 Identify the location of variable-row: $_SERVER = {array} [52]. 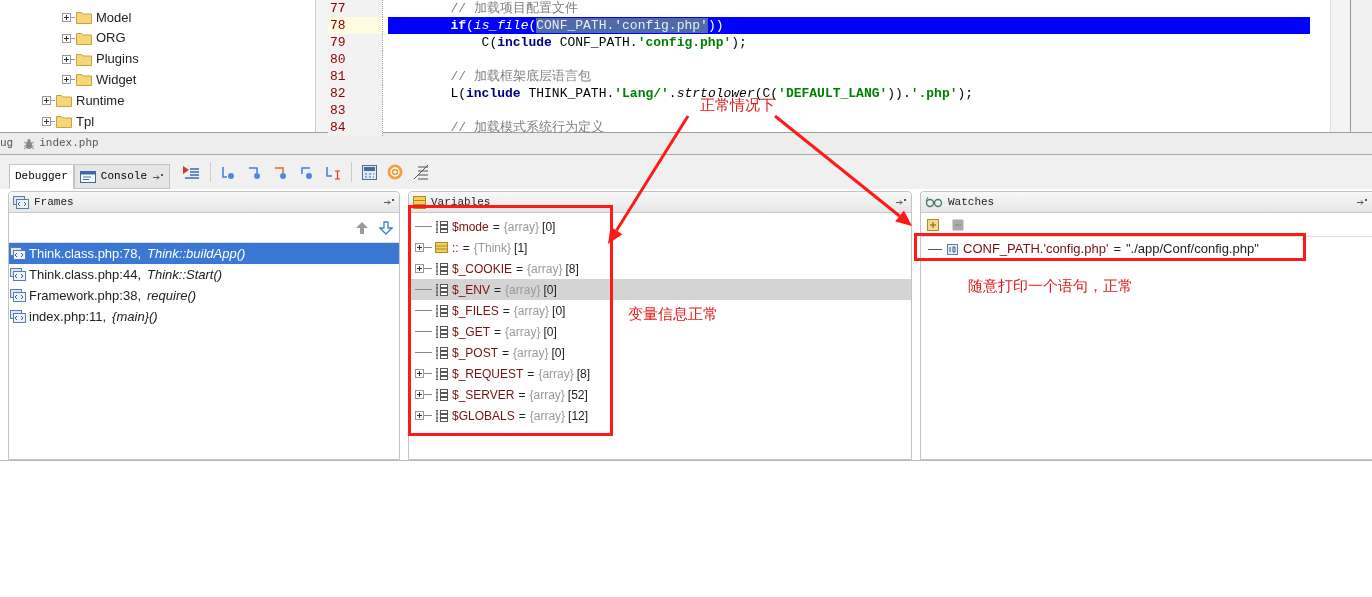
(499, 394).